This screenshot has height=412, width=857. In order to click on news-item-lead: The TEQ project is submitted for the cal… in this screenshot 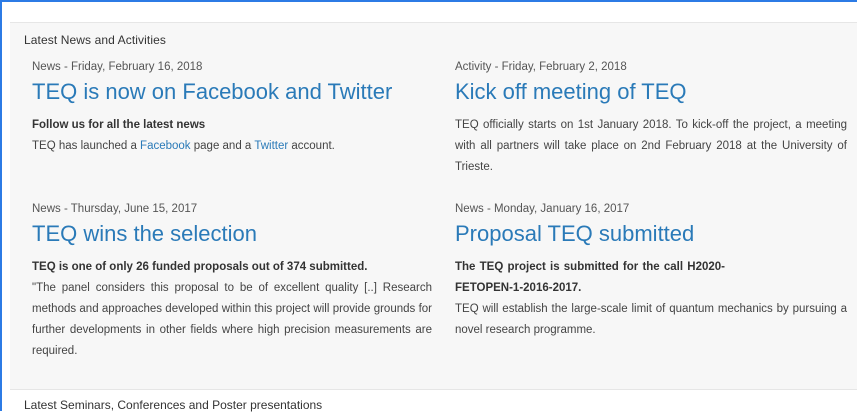, I will do `click(590, 277)`.